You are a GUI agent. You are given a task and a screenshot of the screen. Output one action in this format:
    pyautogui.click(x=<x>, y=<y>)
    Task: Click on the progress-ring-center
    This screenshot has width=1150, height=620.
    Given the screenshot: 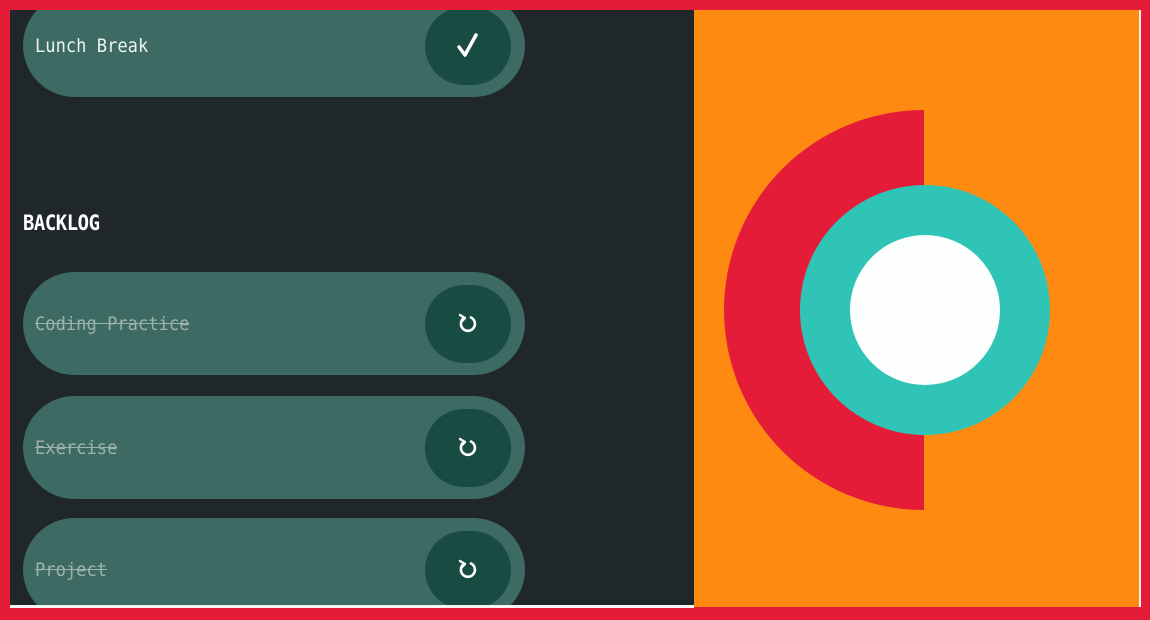 What is the action you would take?
    pyautogui.click(x=925, y=310)
    